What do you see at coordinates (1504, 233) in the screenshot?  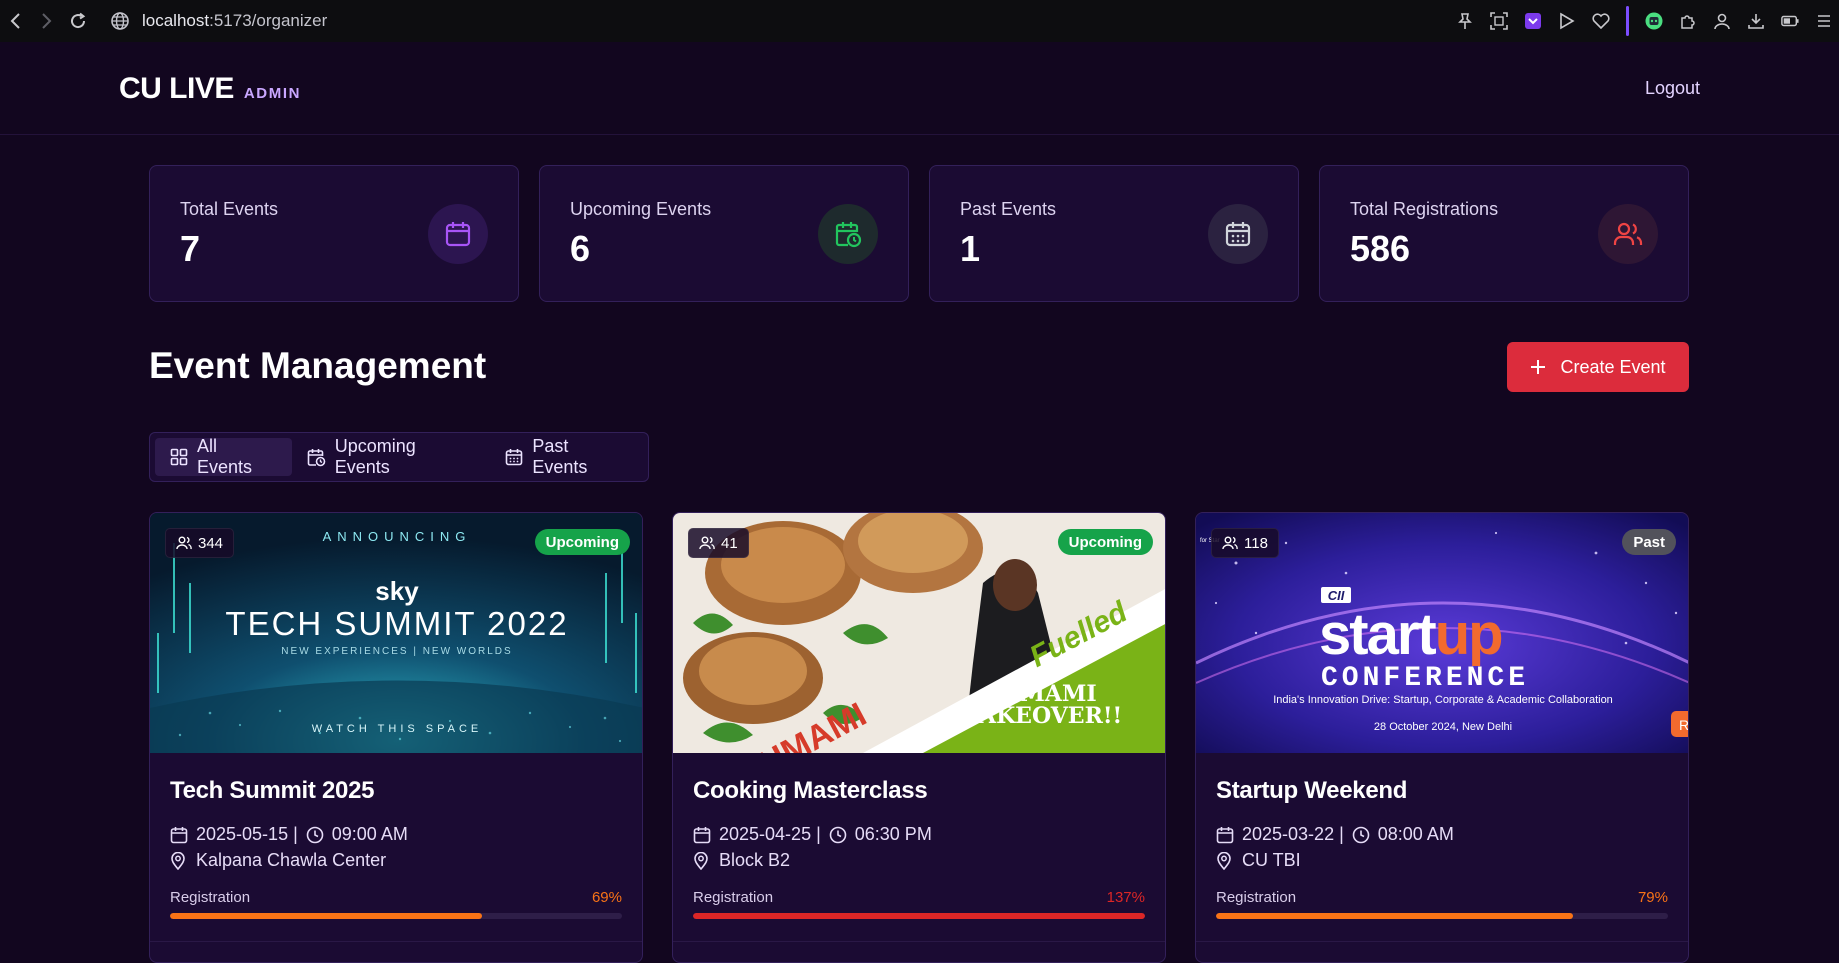 I see `stat-card-total-registrations: Total Registrations 586` at bounding box center [1504, 233].